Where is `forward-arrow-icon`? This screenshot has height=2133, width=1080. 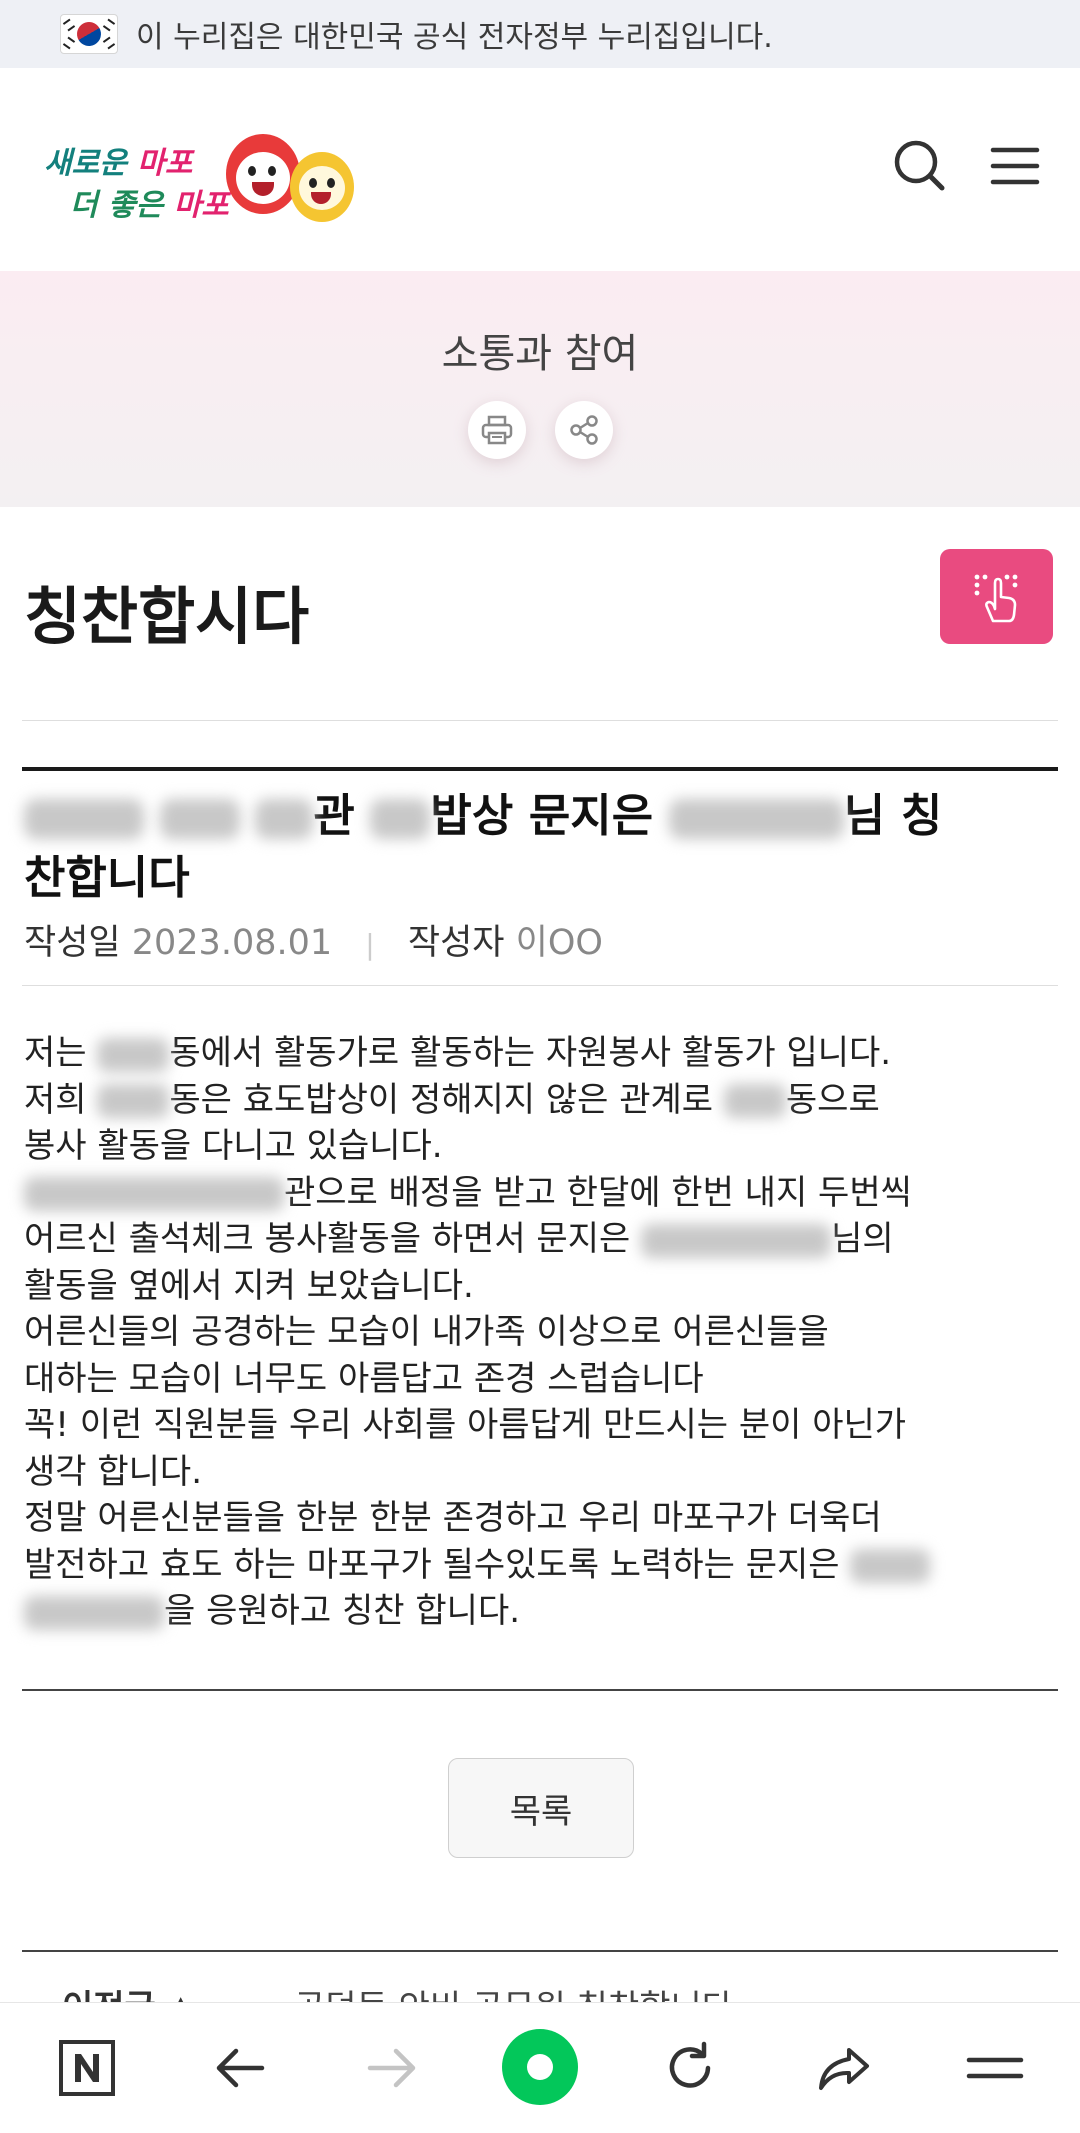
forward-arrow-icon is located at coordinates (392, 2068).